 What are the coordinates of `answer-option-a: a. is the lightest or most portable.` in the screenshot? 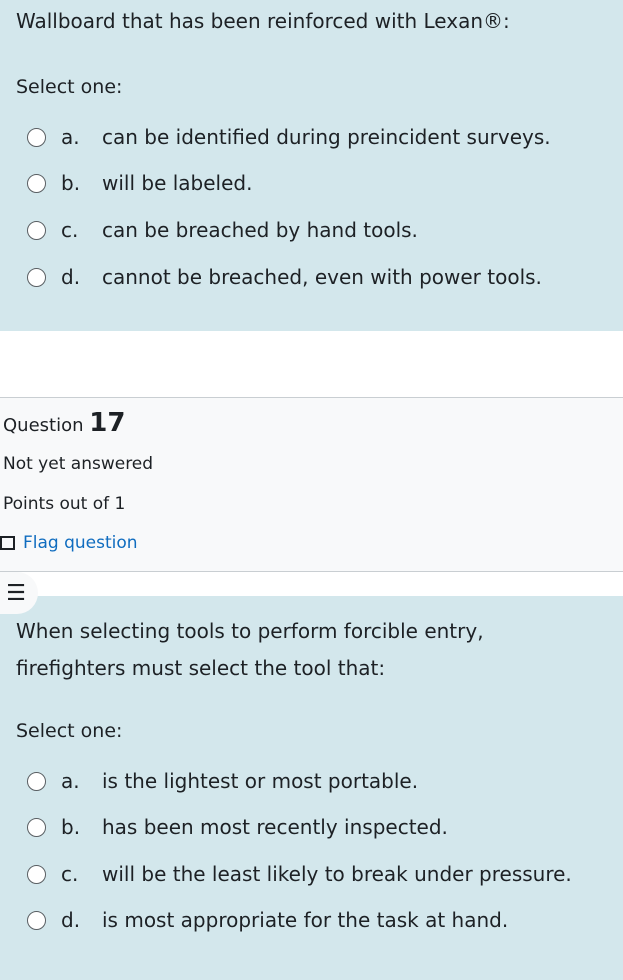 It's located at (222, 781).